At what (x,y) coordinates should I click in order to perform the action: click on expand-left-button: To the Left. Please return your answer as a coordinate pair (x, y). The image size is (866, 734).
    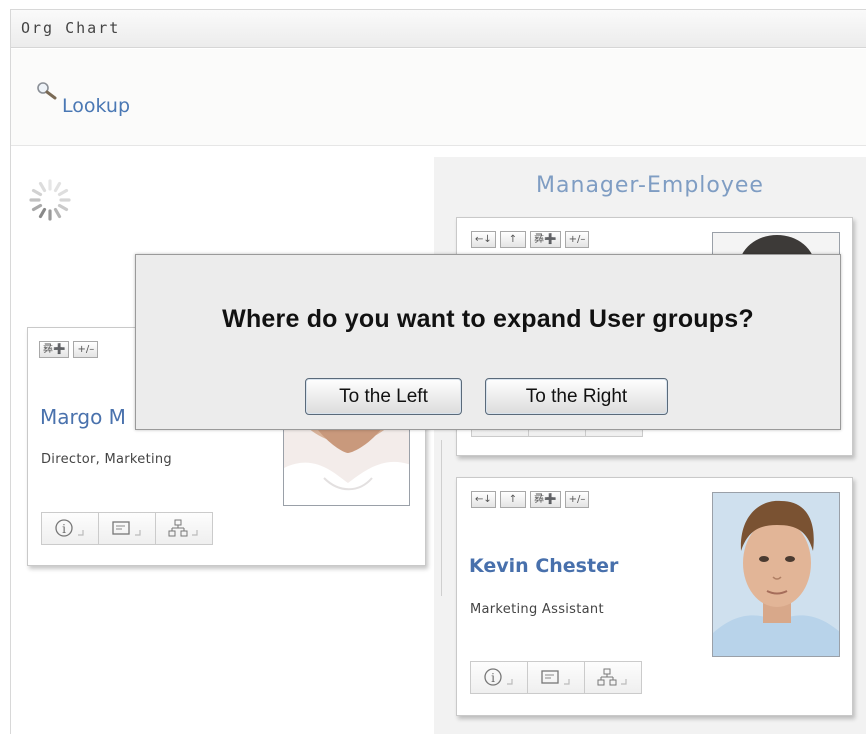
    Looking at the image, I should click on (383, 396).